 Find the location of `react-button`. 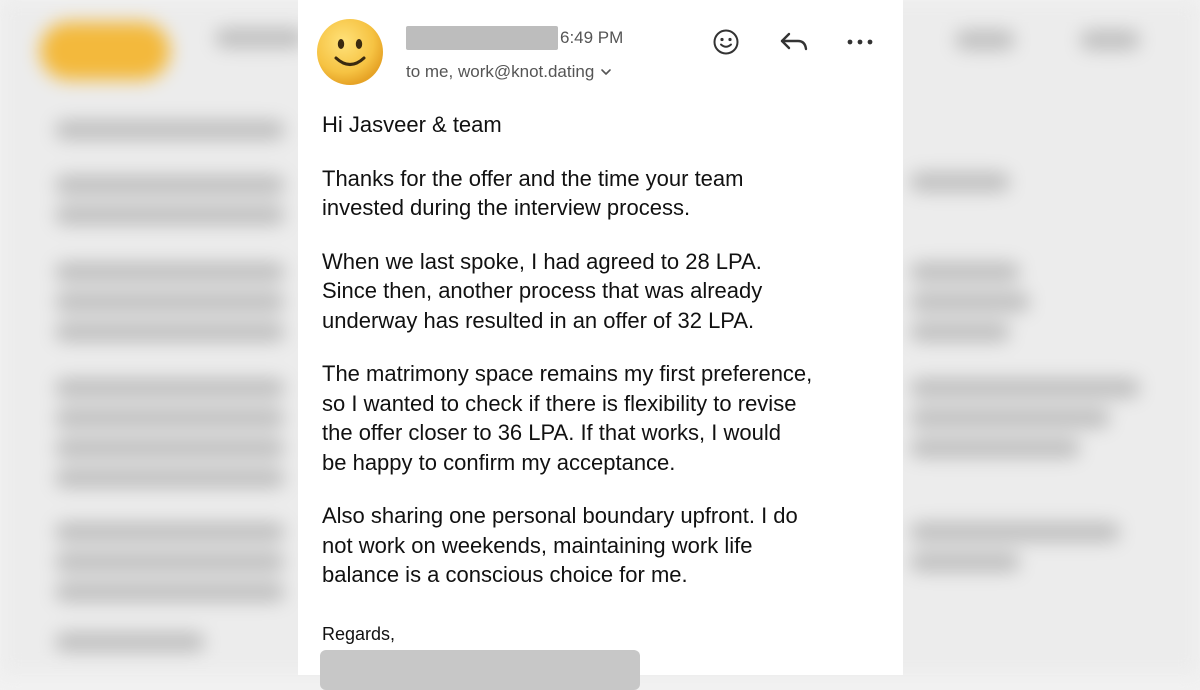

react-button is located at coordinates (726, 42).